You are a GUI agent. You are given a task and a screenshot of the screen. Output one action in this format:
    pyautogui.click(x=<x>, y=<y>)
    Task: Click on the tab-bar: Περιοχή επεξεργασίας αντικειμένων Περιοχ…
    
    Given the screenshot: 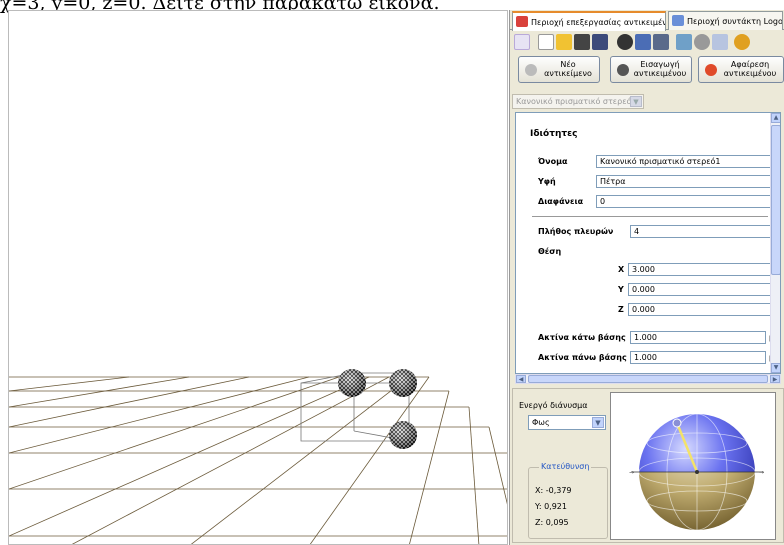 What is the action you would take?
    pyautogui.click(x=647, y=20)
    